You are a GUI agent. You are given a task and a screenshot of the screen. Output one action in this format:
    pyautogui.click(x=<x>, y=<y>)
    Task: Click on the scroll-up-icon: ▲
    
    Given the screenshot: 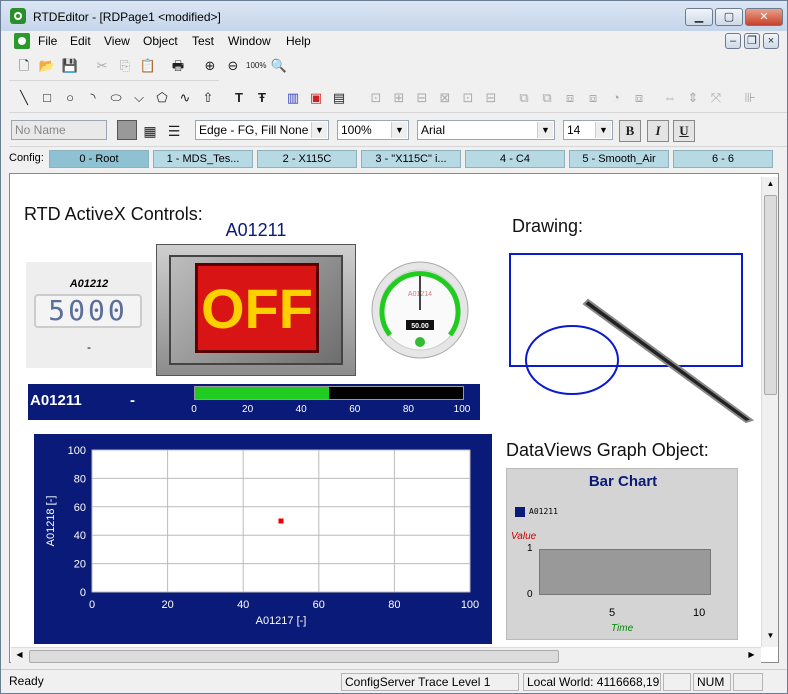 What is the action you would take?
    pyautogui.click(x=770, y=185)
    